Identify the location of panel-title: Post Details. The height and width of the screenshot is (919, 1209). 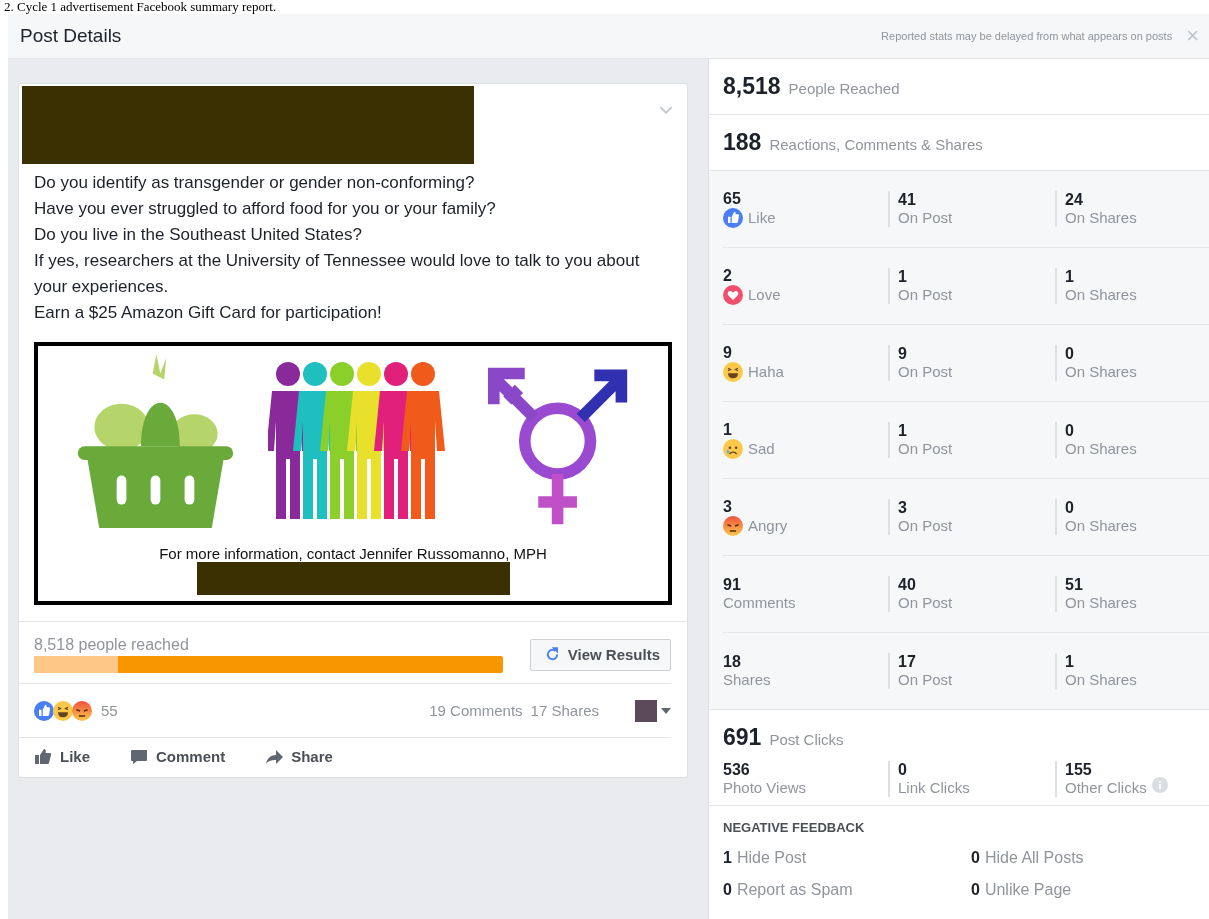
(71, 36).